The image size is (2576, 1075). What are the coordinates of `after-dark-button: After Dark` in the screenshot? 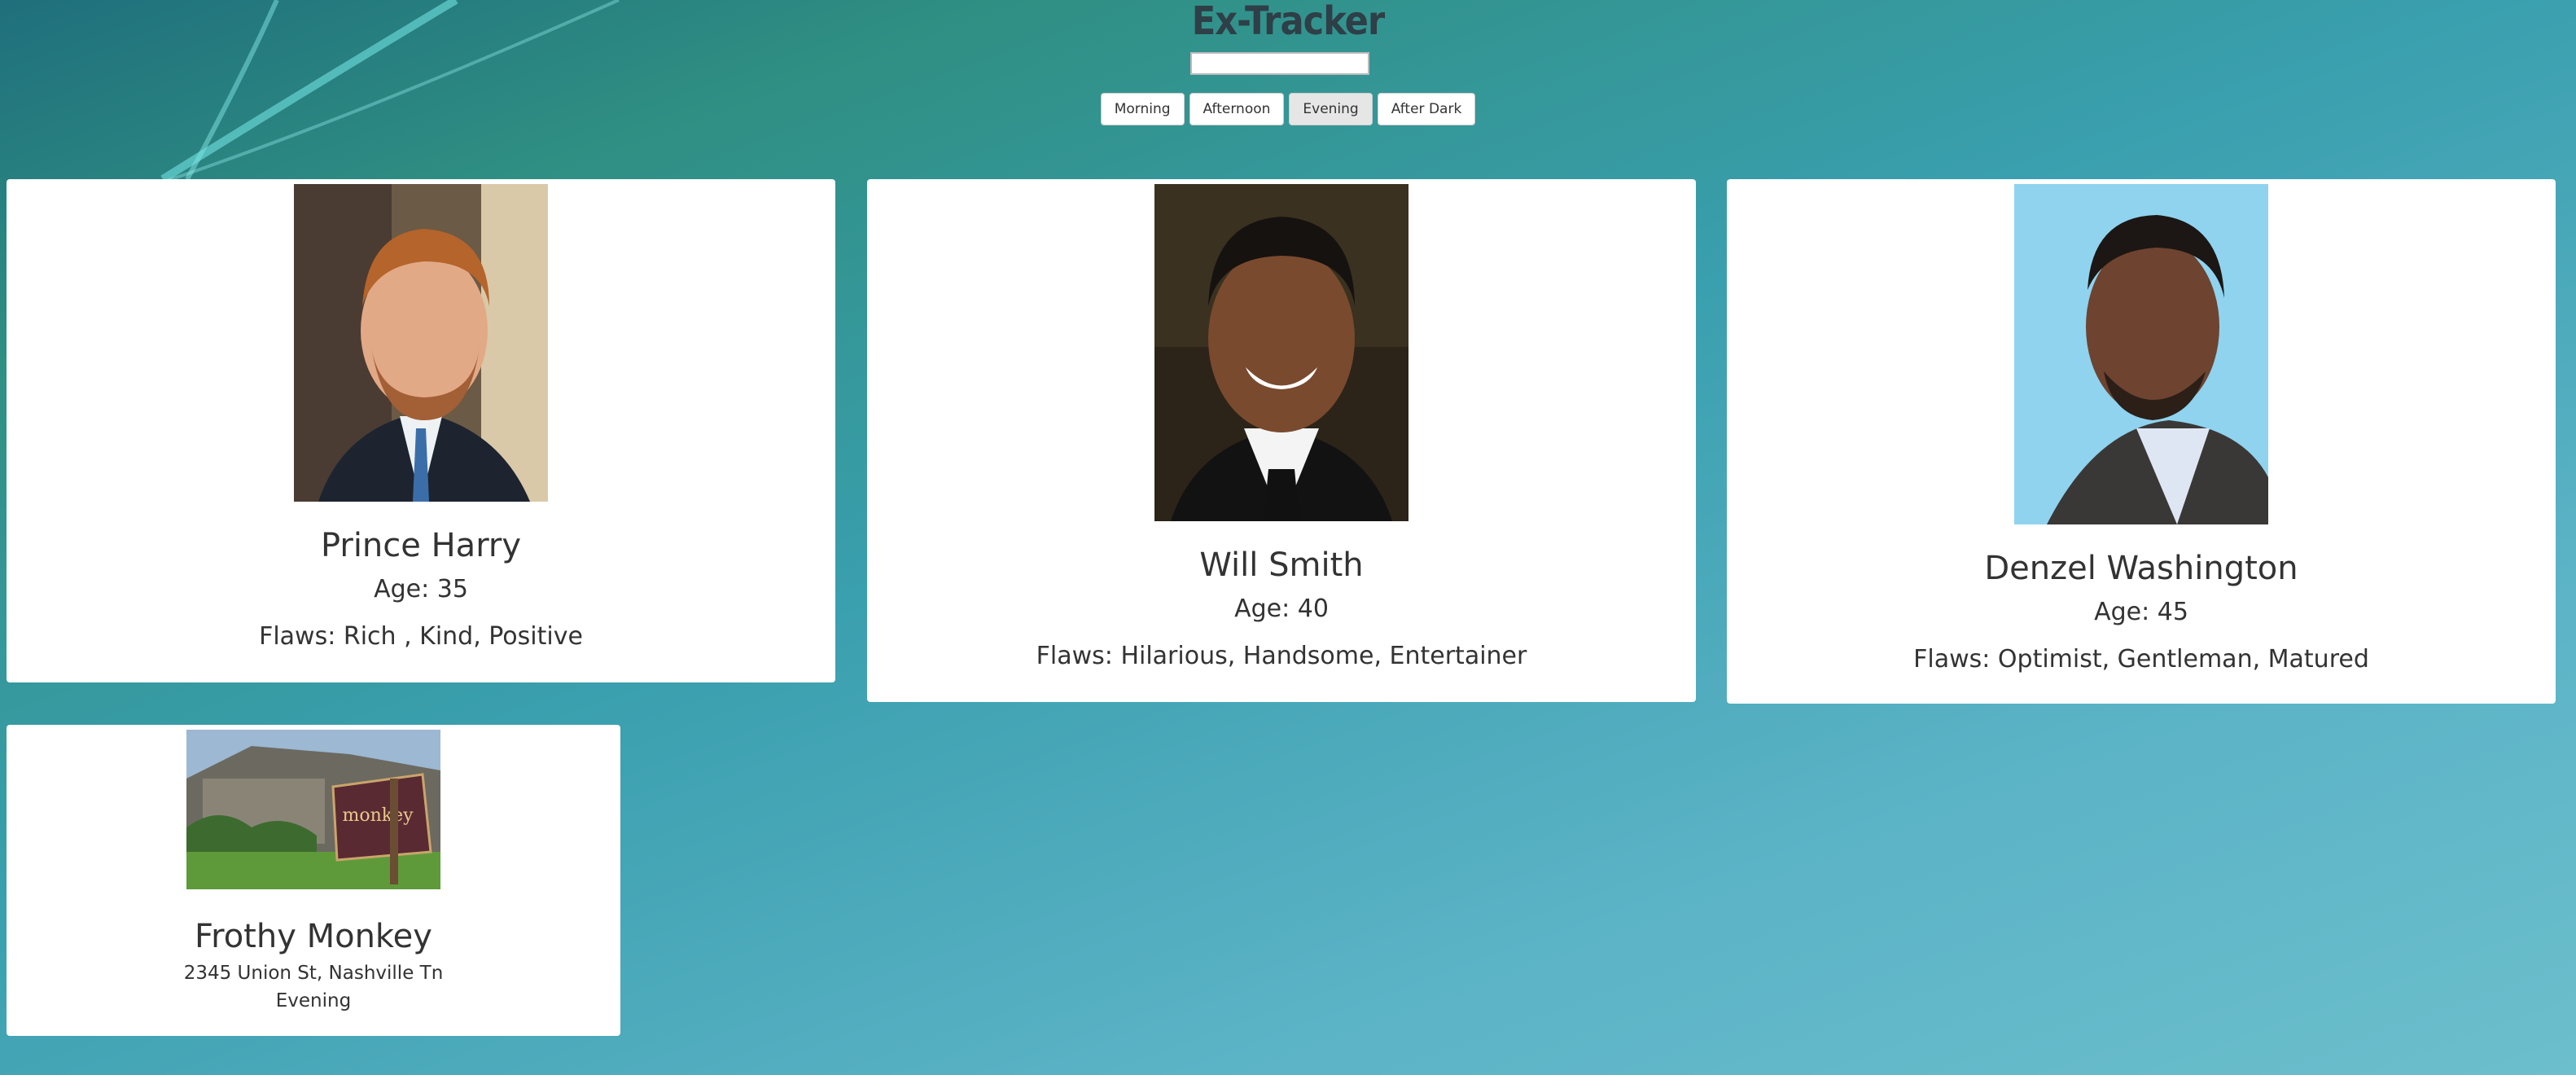 It's located at (1426, 109).